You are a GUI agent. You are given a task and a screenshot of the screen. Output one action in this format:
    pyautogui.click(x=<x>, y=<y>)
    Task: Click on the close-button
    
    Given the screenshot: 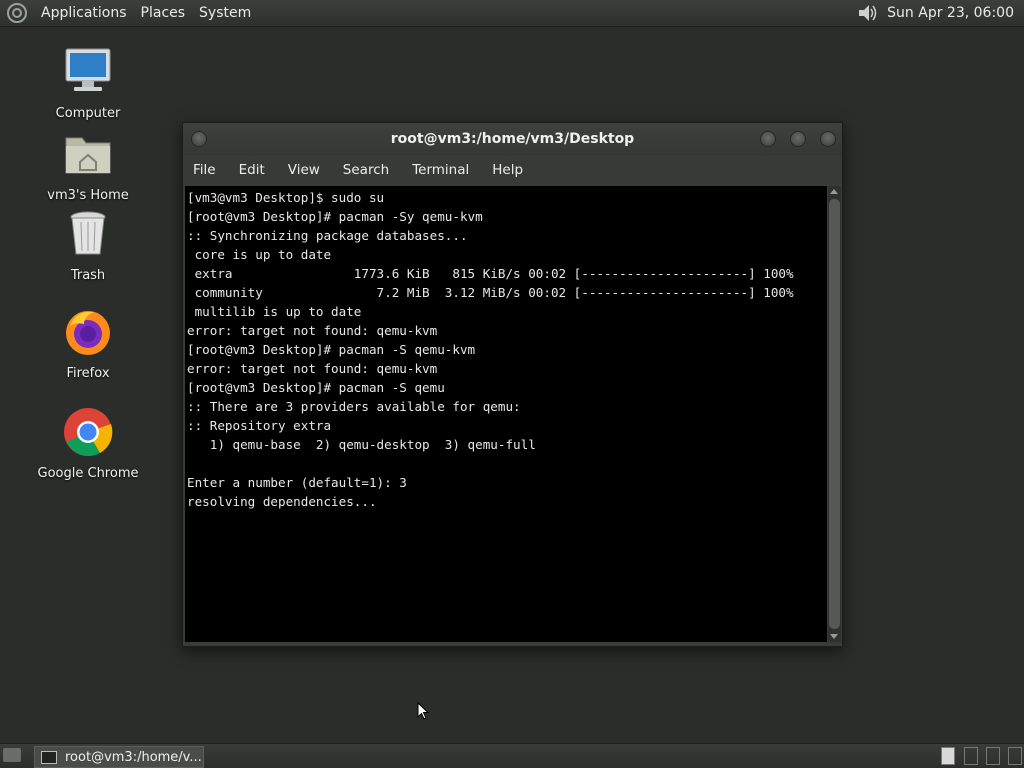 What is the action you would take?
    pyautogui.click(x=828, y=139)
    